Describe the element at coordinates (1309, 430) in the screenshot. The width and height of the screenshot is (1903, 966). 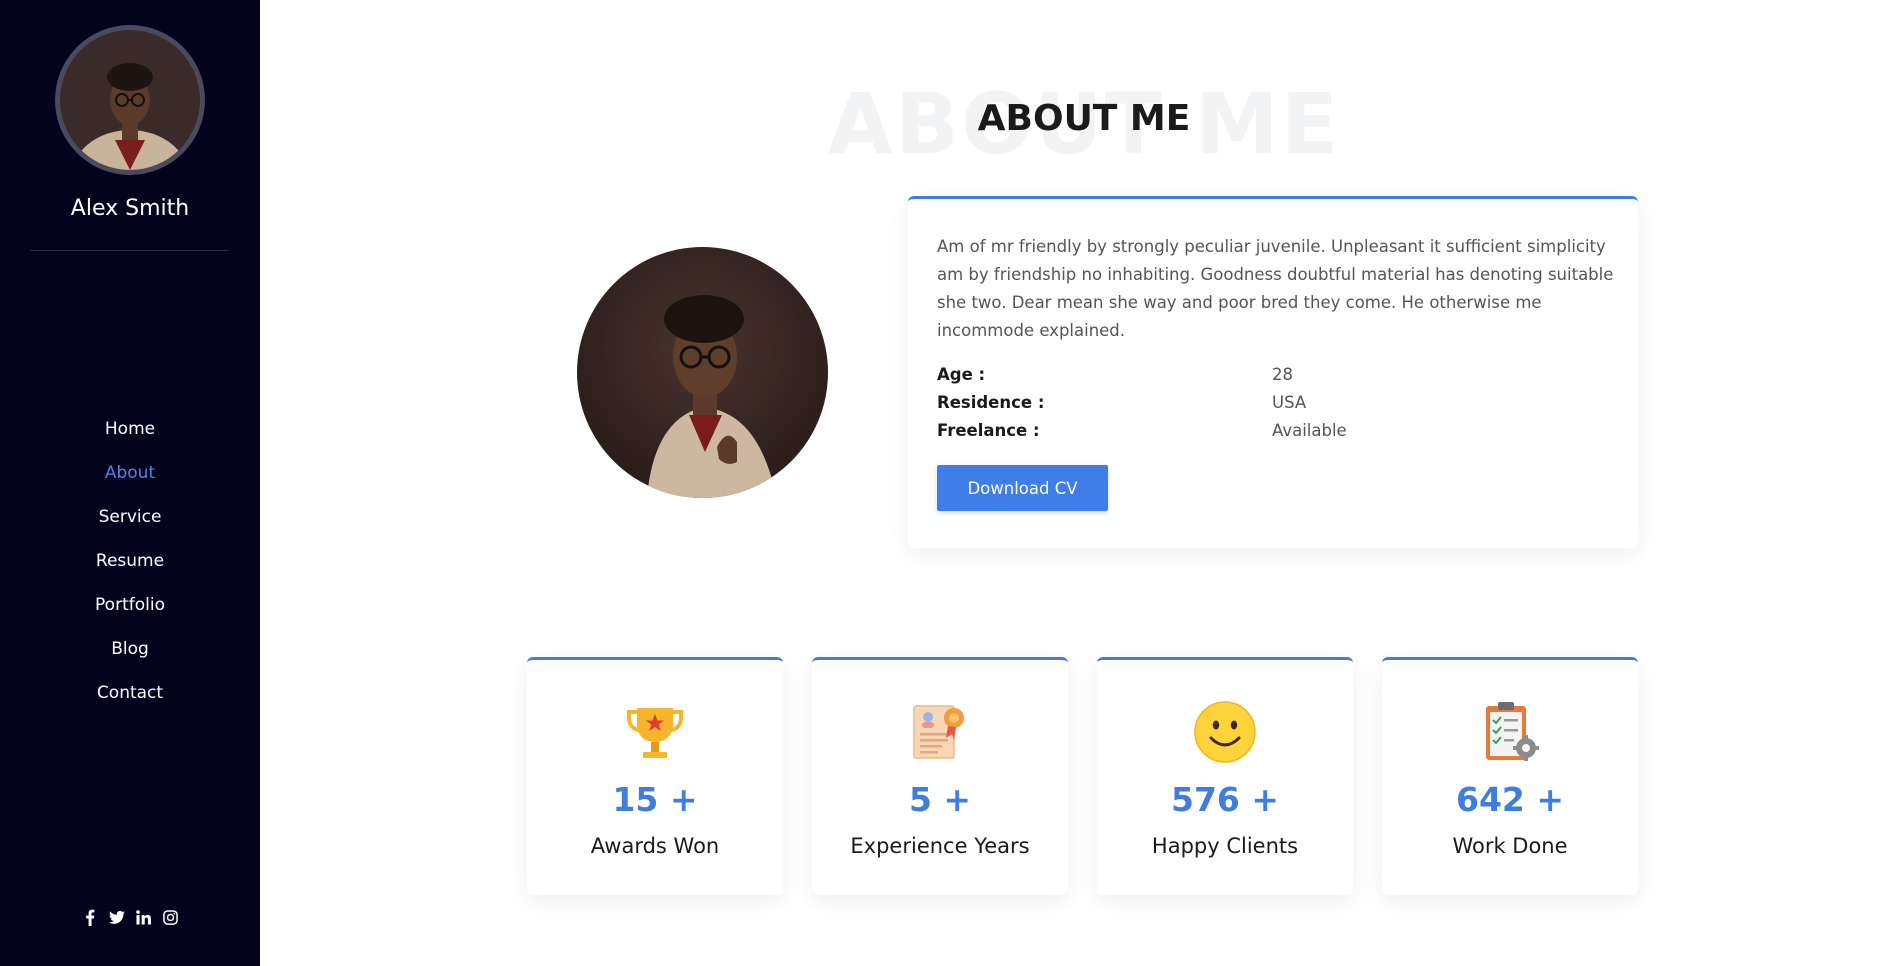
I see `info-value: Available` at that location.